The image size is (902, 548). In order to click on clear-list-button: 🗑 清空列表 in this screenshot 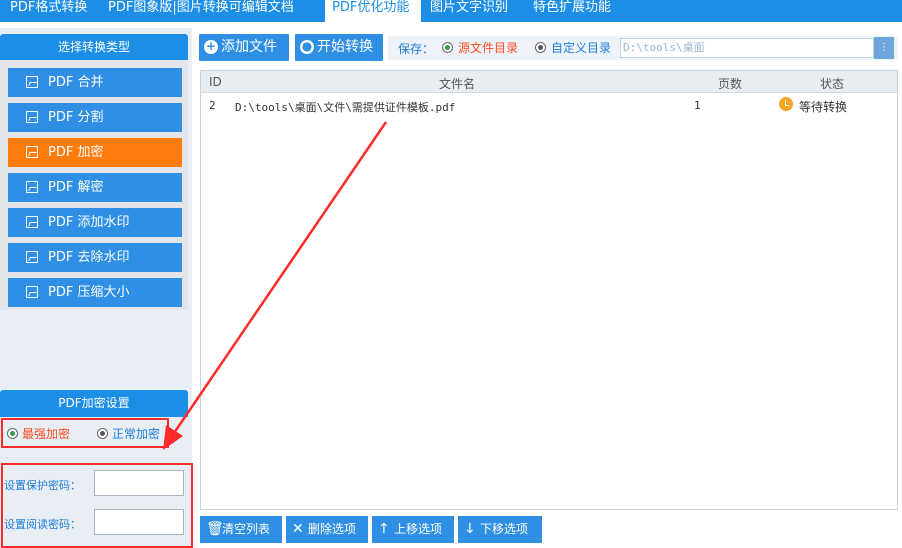, I will do `click(241, 529)`.